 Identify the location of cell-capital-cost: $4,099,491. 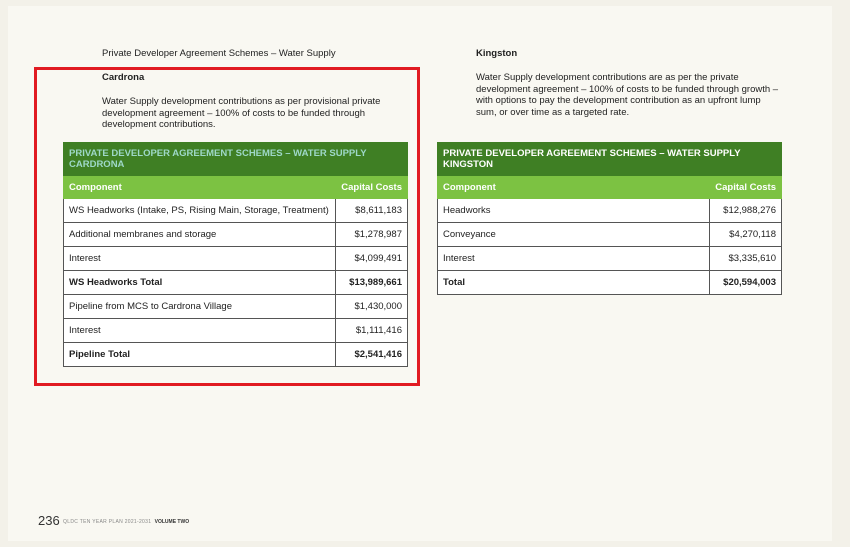
(371, 258).